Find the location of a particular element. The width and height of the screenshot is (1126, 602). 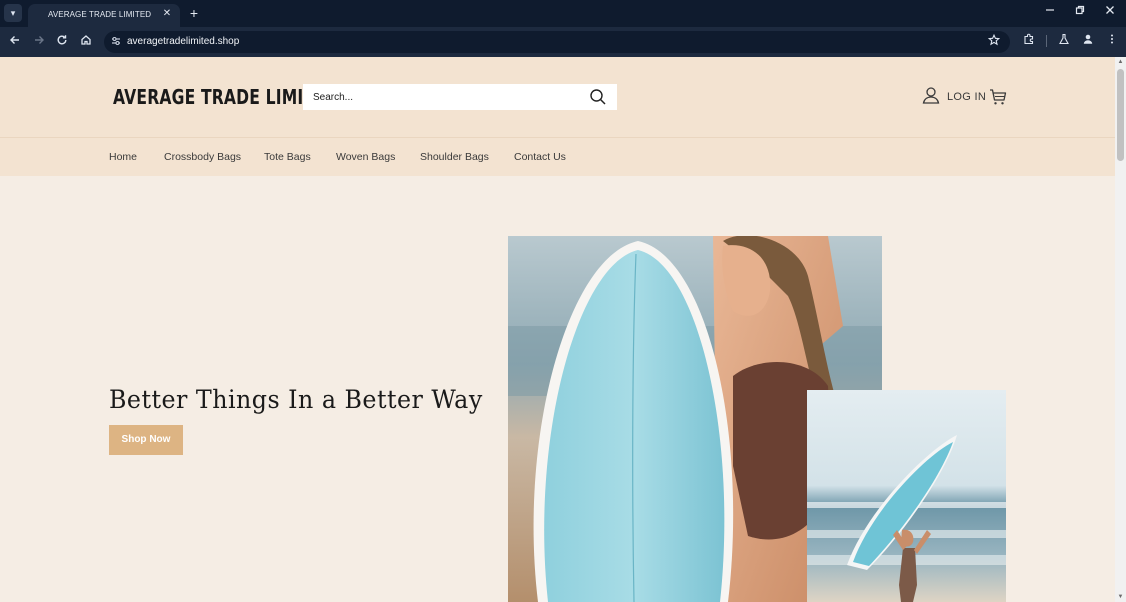

restore-icon is located at coordinates (1080, 13).